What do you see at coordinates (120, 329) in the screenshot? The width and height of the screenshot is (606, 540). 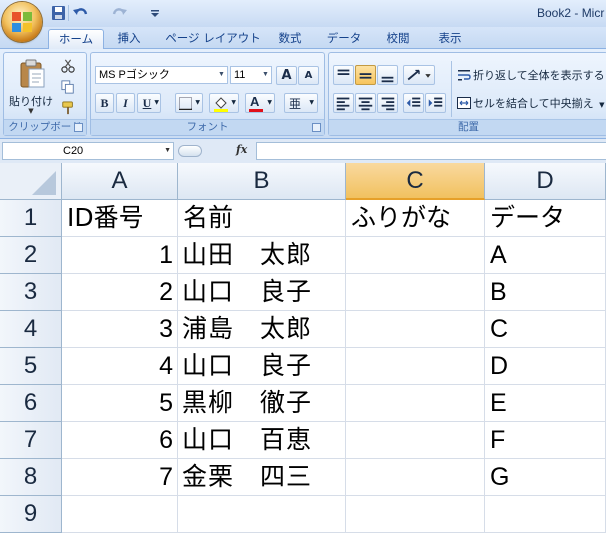 I see `cell-a4: 3` at bounding box center [120, 329].